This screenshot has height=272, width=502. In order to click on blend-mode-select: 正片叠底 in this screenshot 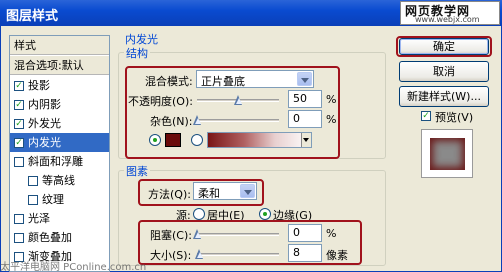, I will do `click(255, 79)`.